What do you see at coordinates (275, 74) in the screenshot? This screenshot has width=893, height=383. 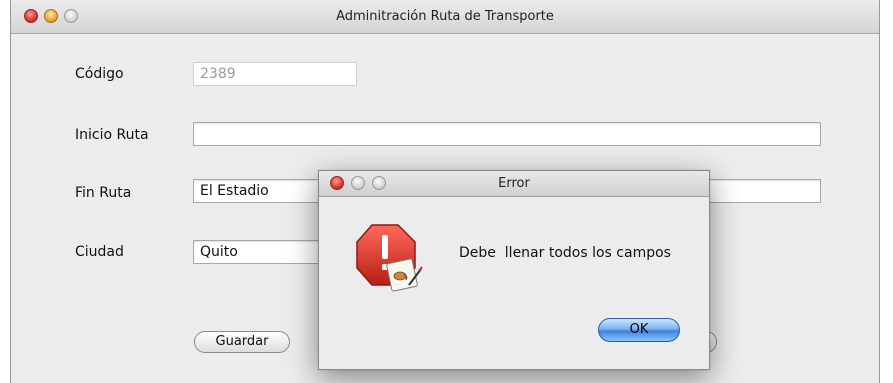 I see `codigo-field: 2389` at bounding box center [275, 74].